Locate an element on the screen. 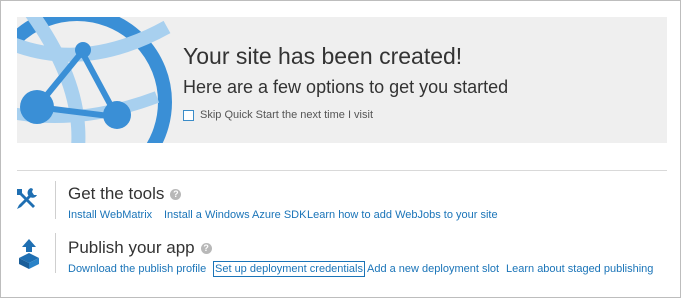  banner-title: Your site has been created! is located at coordinates (323, 56).